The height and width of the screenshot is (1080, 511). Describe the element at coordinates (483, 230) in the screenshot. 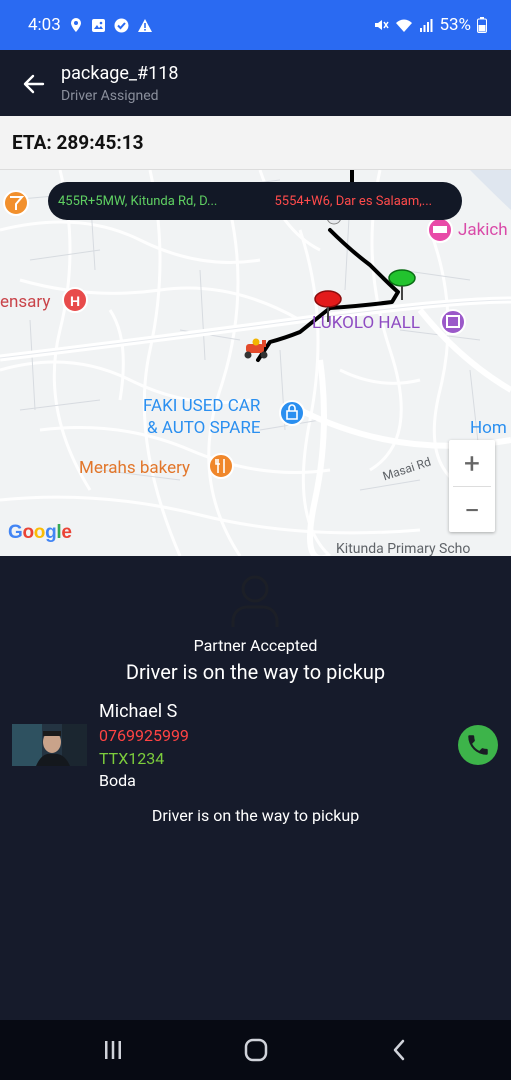

I see `place-label-jakich: Jakich` at that location.